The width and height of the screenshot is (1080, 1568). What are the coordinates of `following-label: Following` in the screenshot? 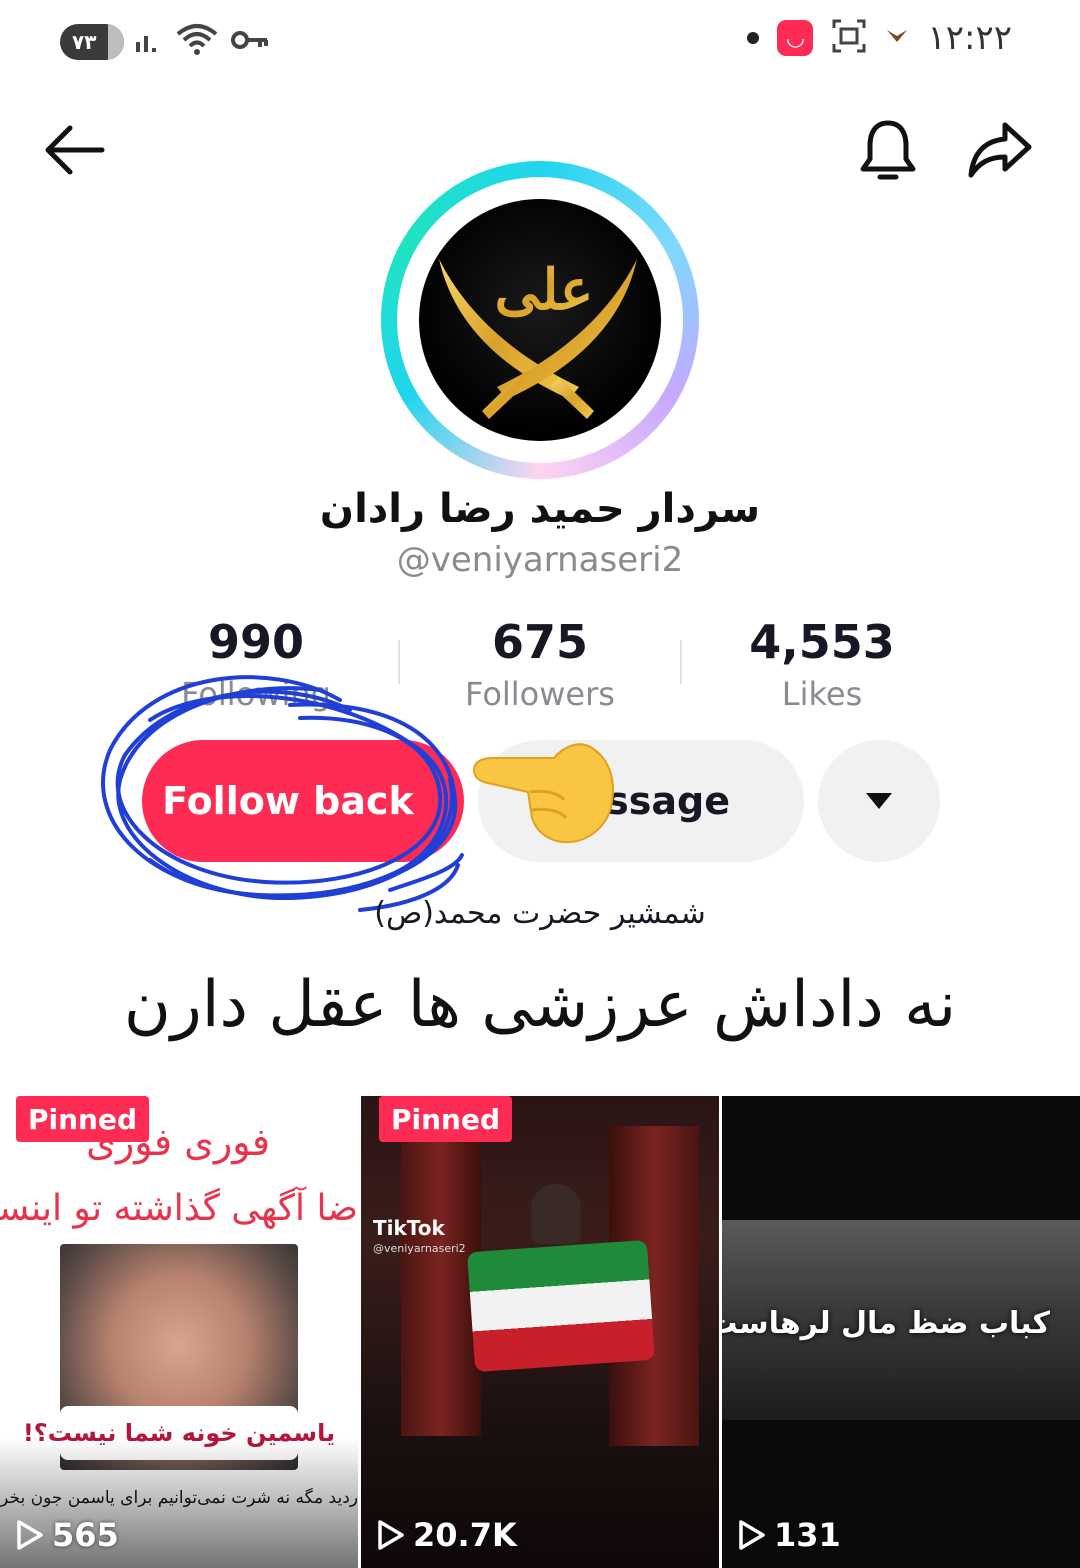 It's located at (256, 694).